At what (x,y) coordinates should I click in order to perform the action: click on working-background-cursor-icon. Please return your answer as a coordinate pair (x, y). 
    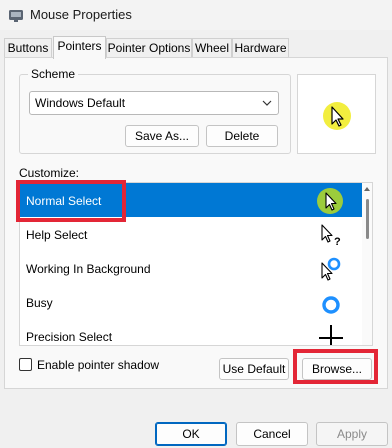
    Looking at the image, I should click on (331, 269).